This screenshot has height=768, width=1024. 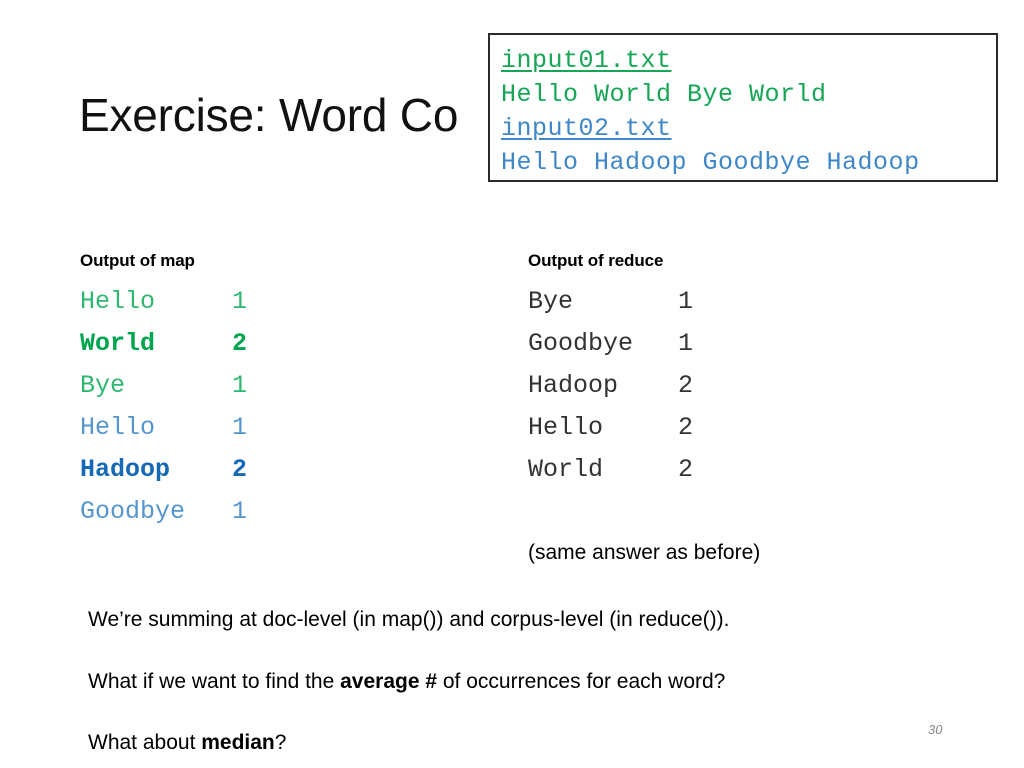 I want to click on prose-median-pre: What about, so click(x=145, y=742).